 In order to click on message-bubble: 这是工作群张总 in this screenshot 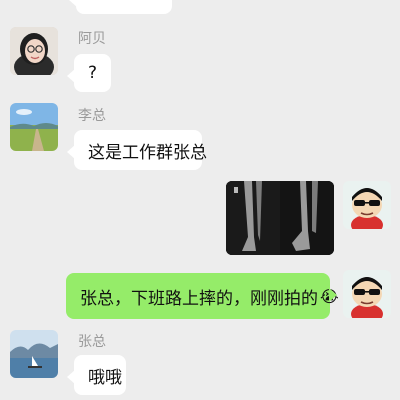, I will do `click(137, 150)`.